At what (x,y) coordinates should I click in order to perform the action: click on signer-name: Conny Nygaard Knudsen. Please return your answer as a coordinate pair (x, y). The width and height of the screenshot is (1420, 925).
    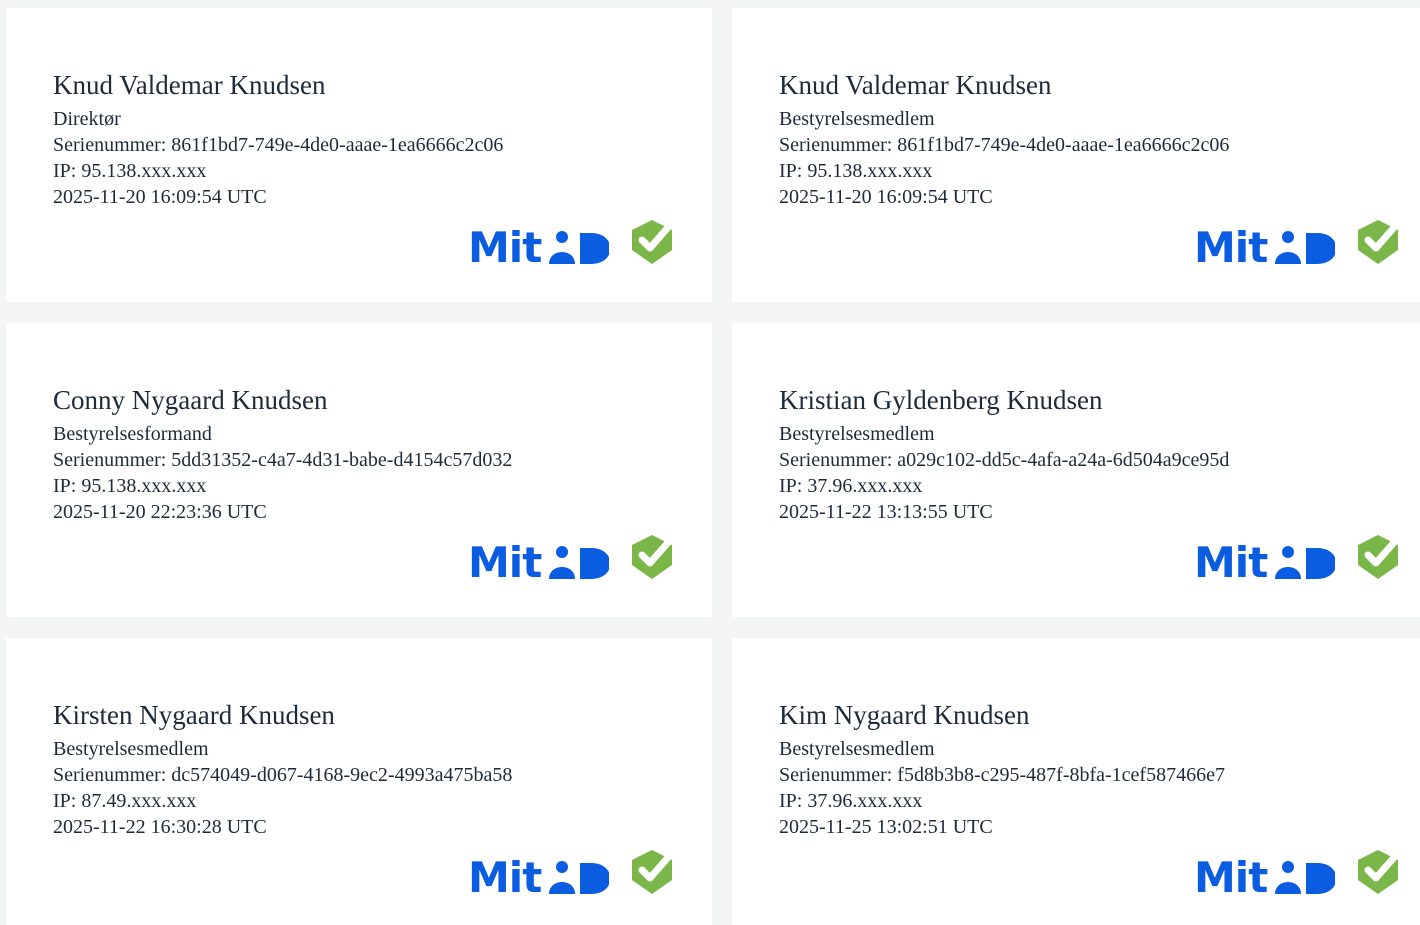
    Looking at the image, I should click on (190, 400).